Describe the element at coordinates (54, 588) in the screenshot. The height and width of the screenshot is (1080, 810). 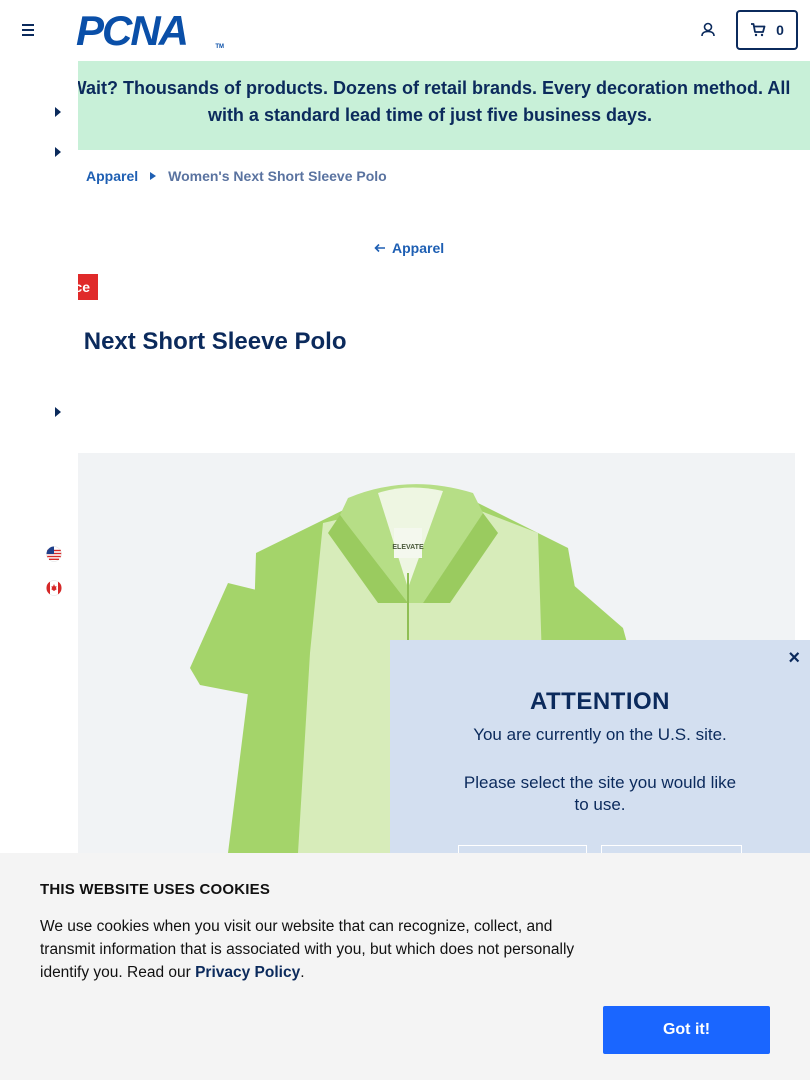
I see `canada-flag-icon` at that location.